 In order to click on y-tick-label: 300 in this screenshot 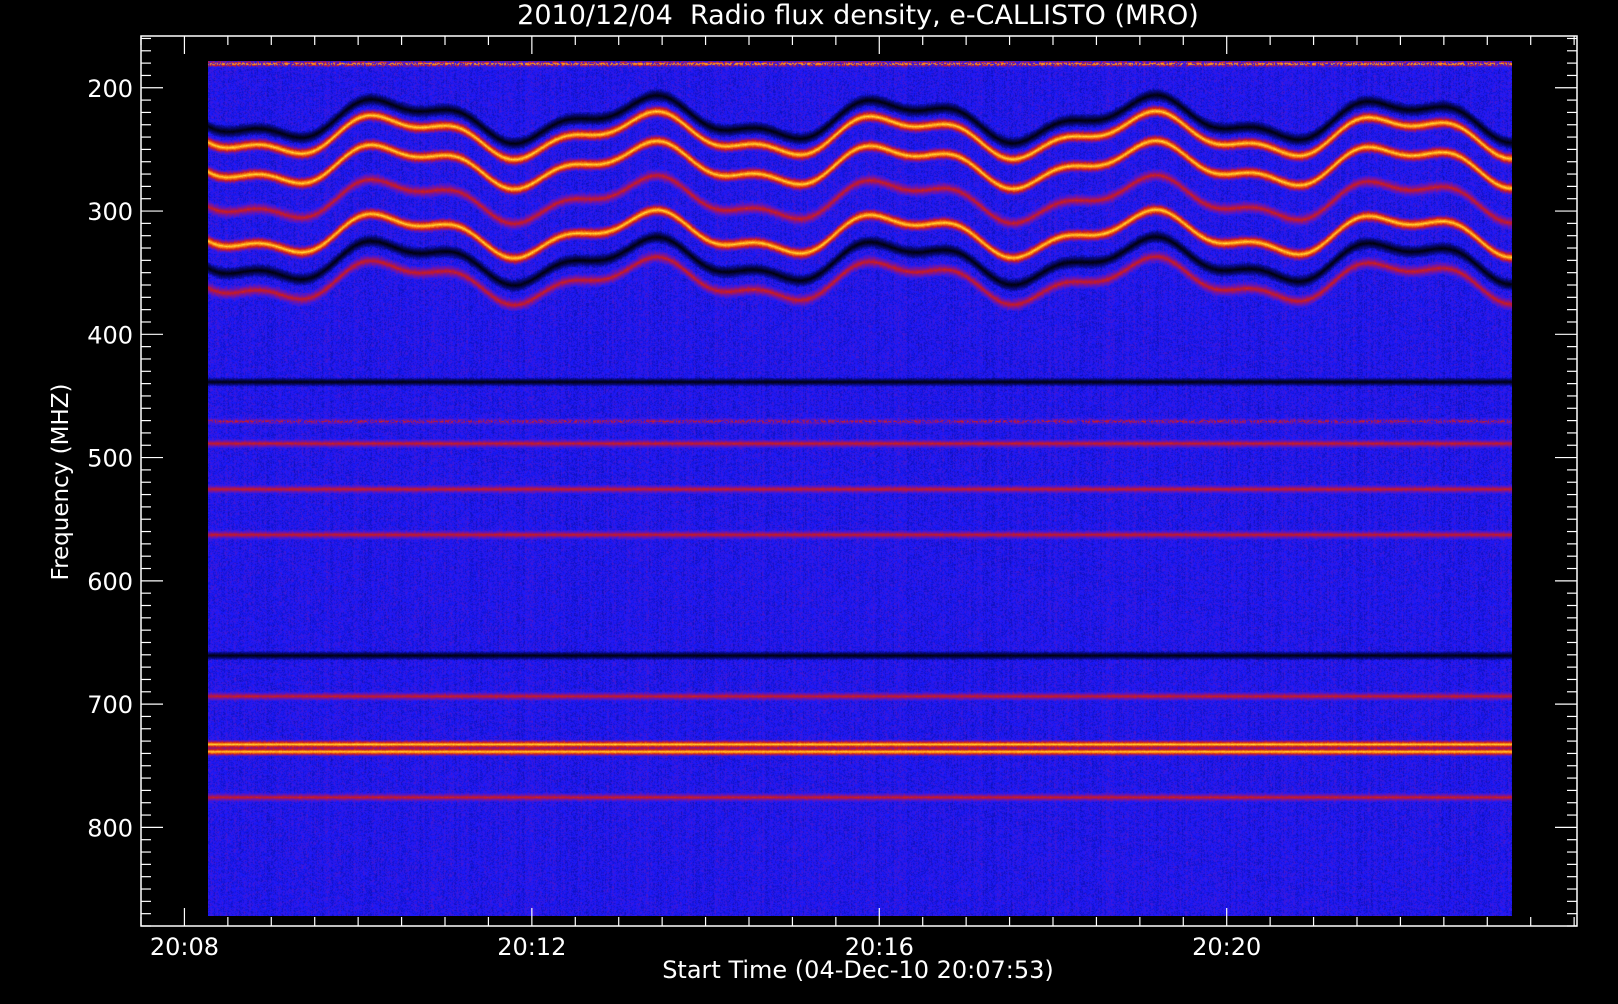, I will do `click(110, 212)`.